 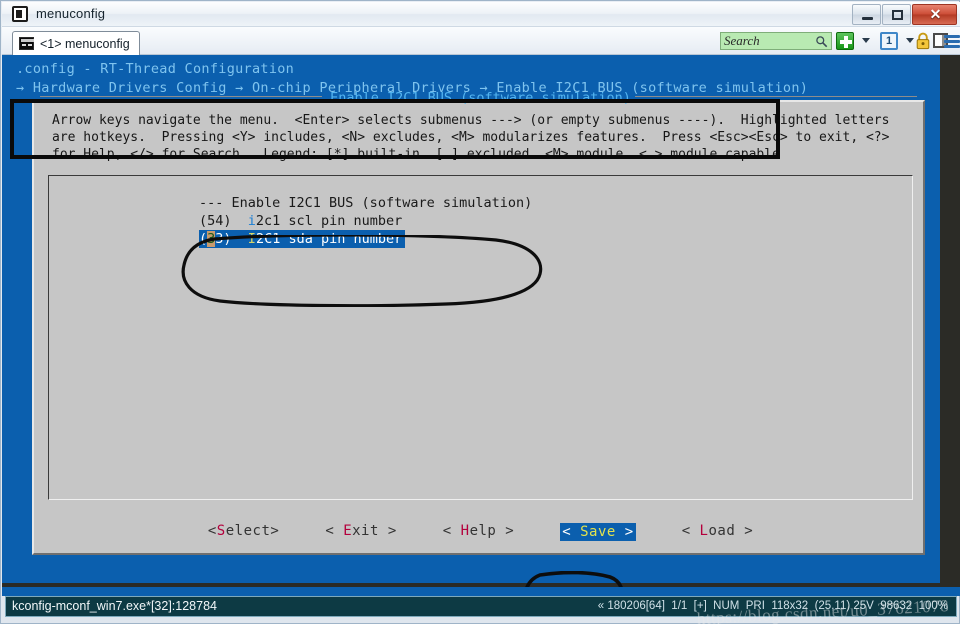 I want to click on maximize-icon, so click(x=897, y=15).